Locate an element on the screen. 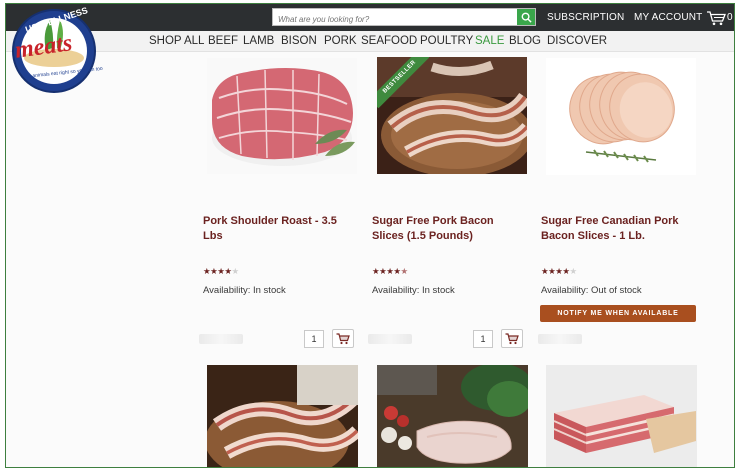  product-image-canadian-bacon is located at coordinates (621, 116).